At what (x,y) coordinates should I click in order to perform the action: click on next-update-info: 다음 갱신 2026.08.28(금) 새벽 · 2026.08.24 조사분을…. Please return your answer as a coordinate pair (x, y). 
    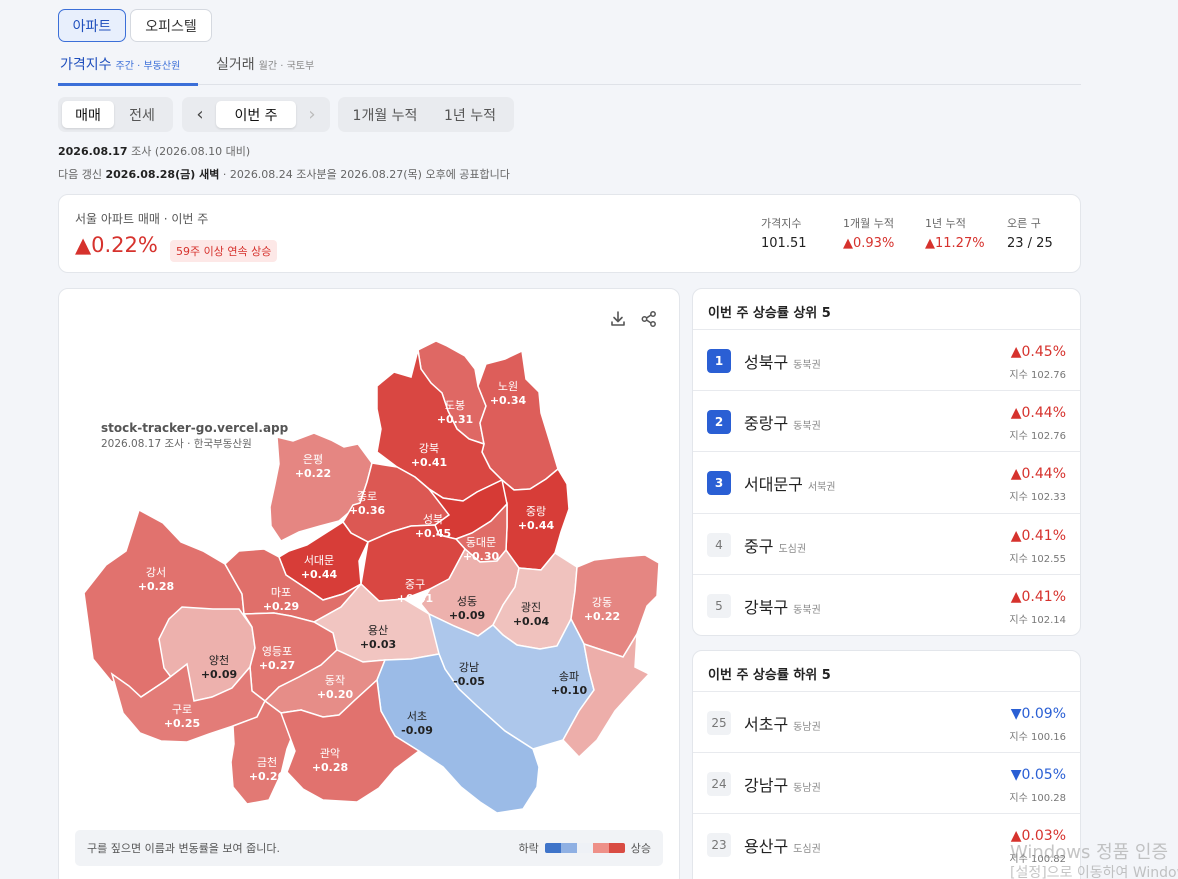
    Looking at the image, I should click on (284, 174).